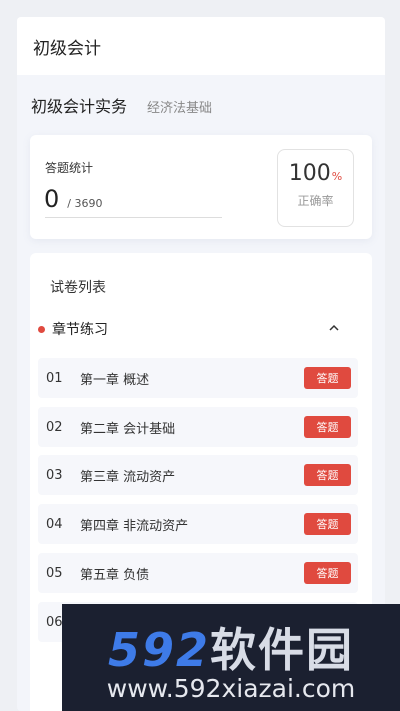 Image resolution: width=400 pixels, height=711 pixels. I want to click on chapter-item: 02 第二章 会计基础 答题, so click(198, 427).